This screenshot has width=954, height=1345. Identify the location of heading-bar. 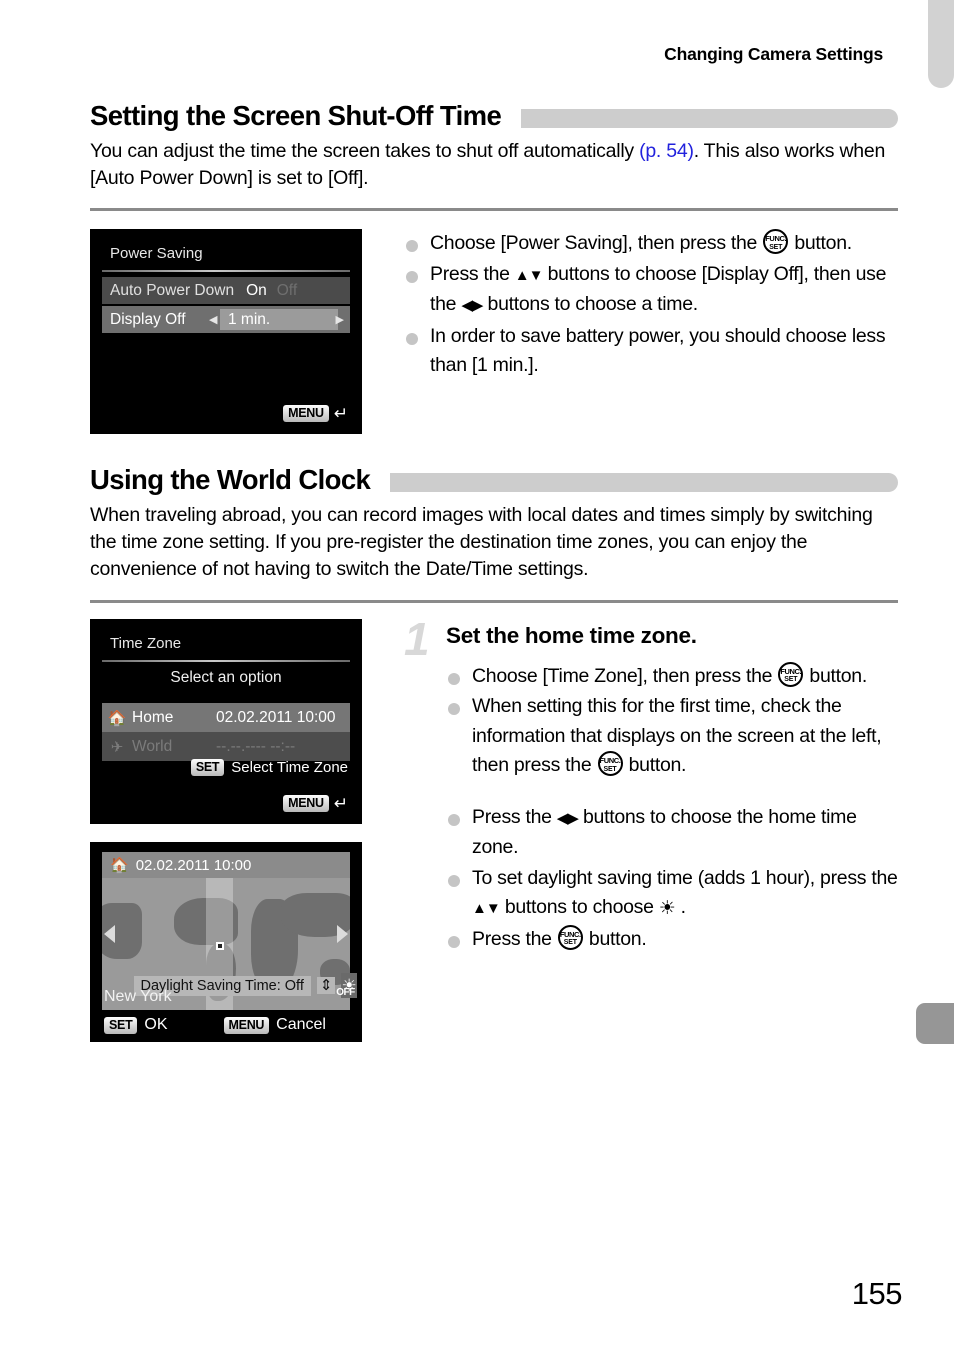
(709, 118).